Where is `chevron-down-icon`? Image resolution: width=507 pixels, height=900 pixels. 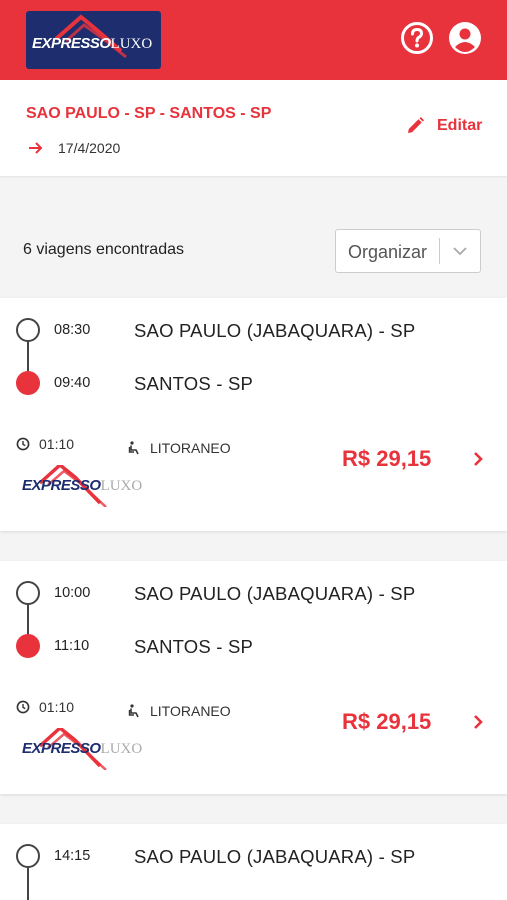
chevron-down-icon is located at coordinates (460, 251).